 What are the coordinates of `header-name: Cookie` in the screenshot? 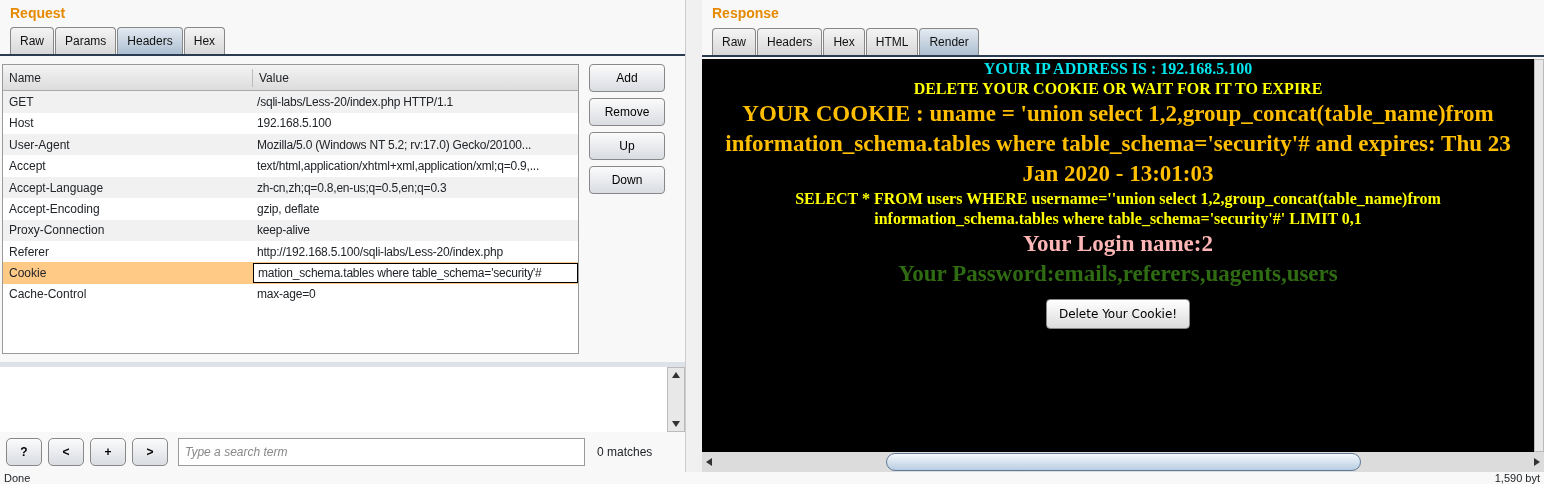 It's located at (28, 274).